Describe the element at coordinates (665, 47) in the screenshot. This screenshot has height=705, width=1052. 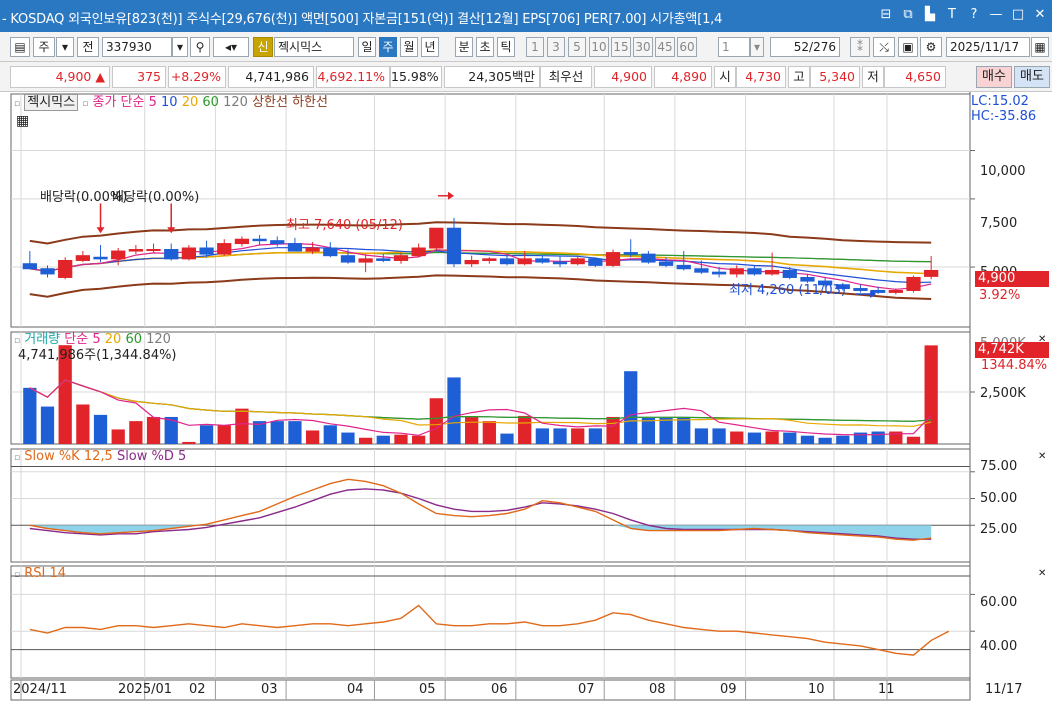
I see `interval-45: 45` at that location.